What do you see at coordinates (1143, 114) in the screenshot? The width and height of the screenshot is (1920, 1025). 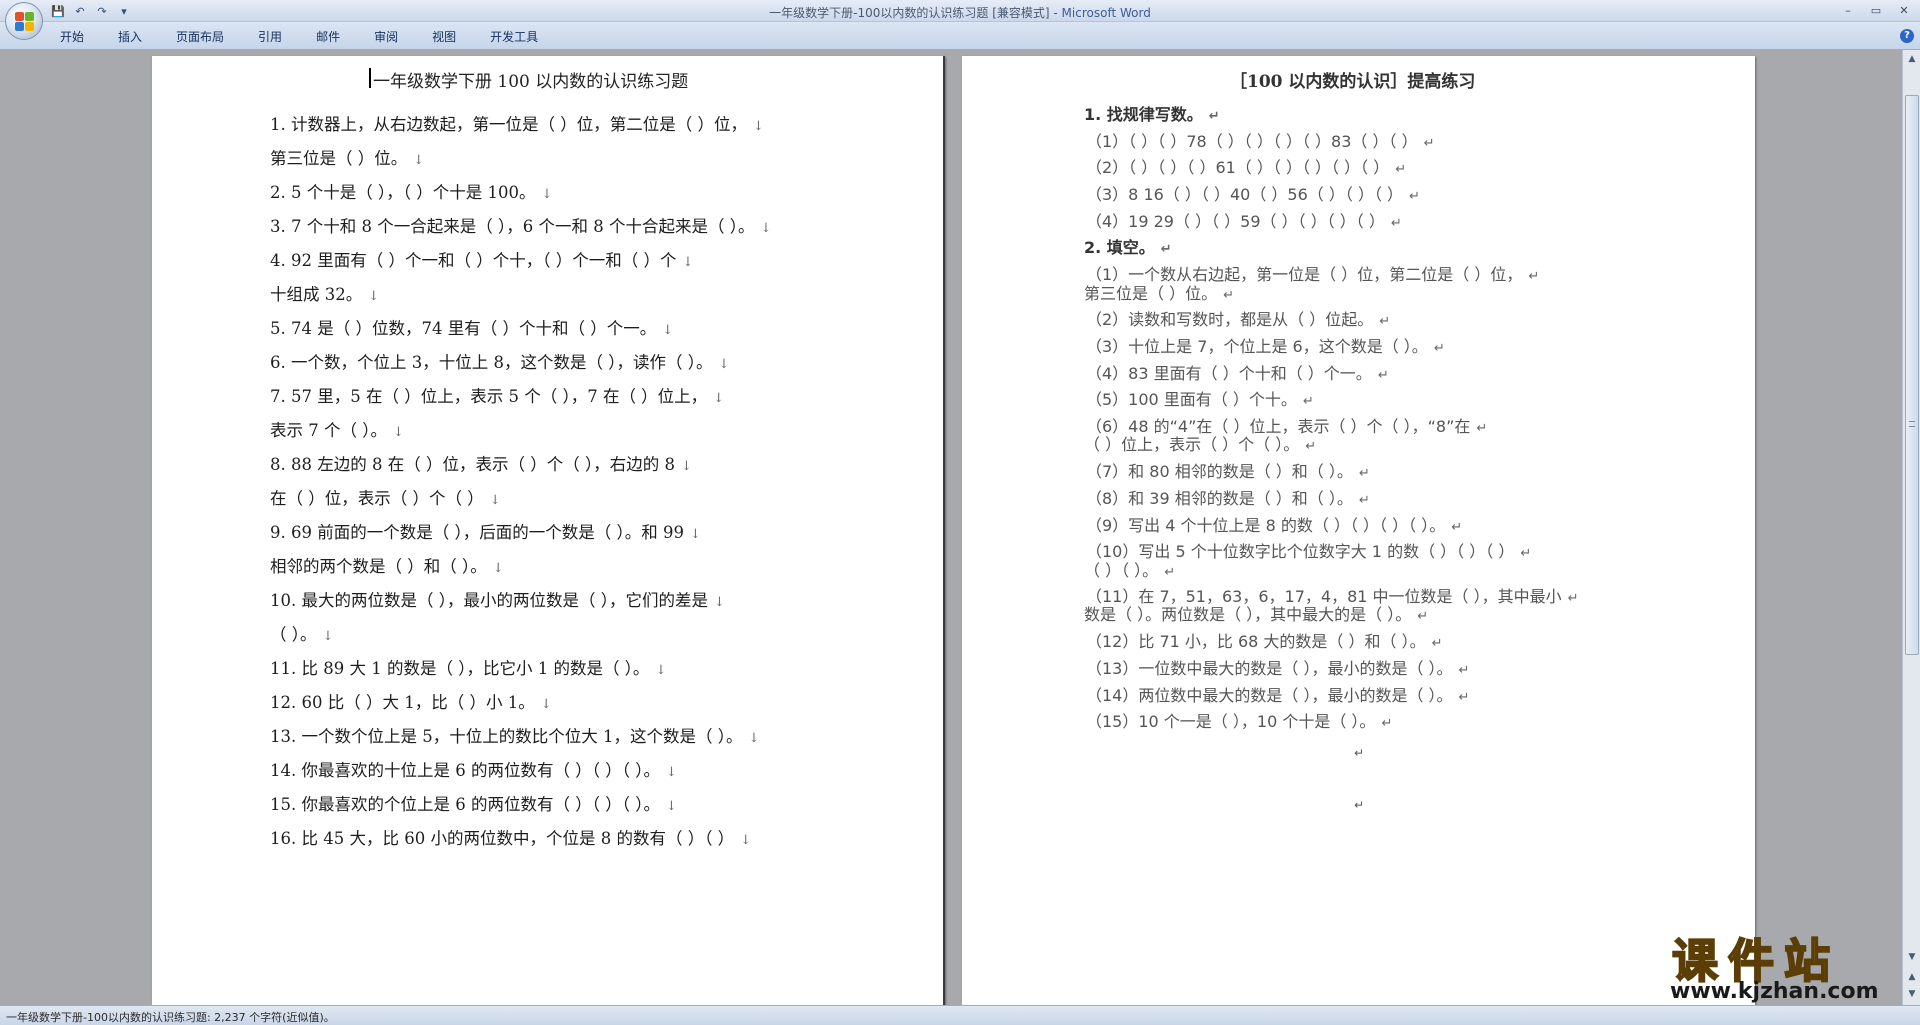 I see `exercise-text: 1. 找规律写数。` at bounding box center [1143, 114].